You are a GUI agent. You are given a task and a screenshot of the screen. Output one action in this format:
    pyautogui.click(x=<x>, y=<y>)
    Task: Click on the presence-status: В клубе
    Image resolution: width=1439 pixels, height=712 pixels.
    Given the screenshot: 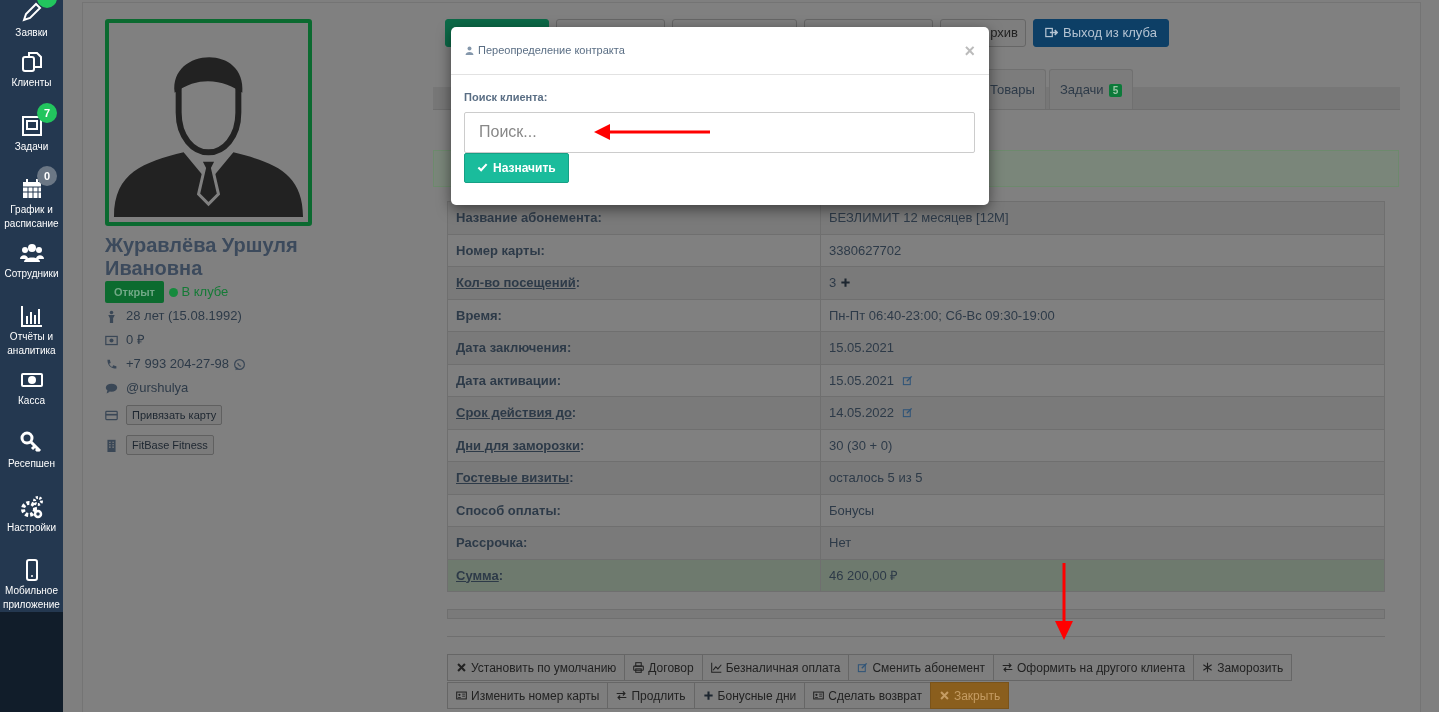 What is the action you would take?
    pyautogui.click(x=205, y=292)
    